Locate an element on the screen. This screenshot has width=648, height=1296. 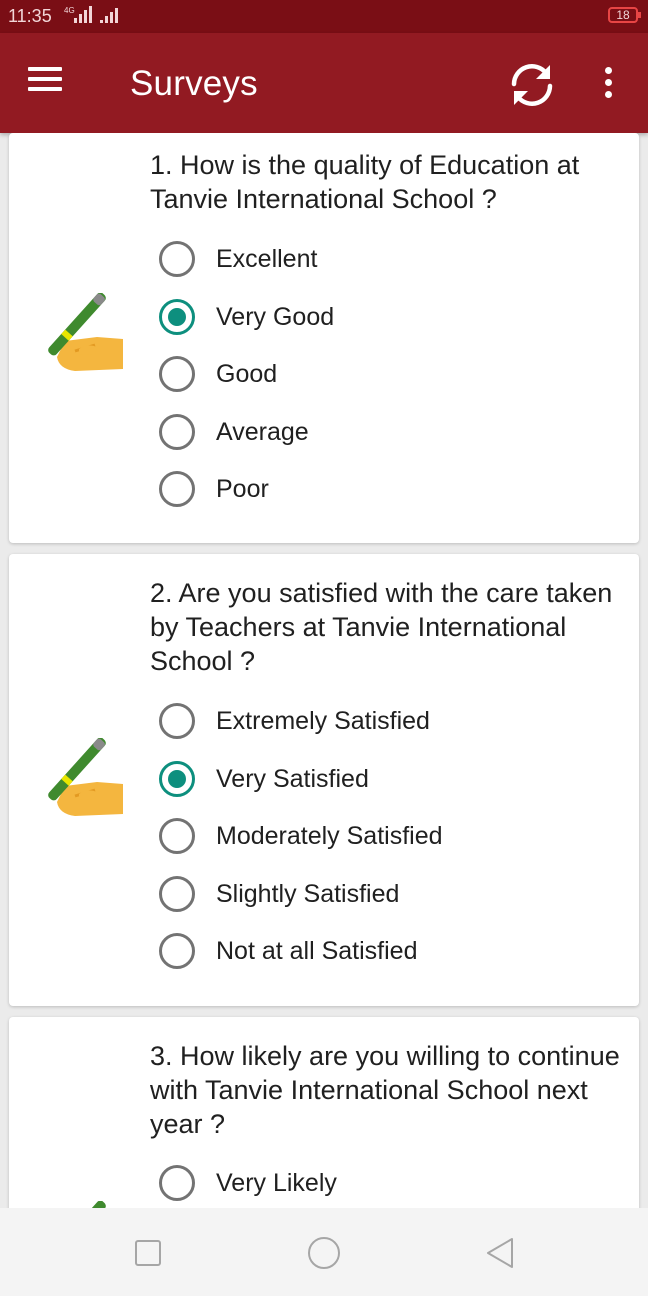
option-label: Slightly Satisfied is located at coordinates (308, 894).